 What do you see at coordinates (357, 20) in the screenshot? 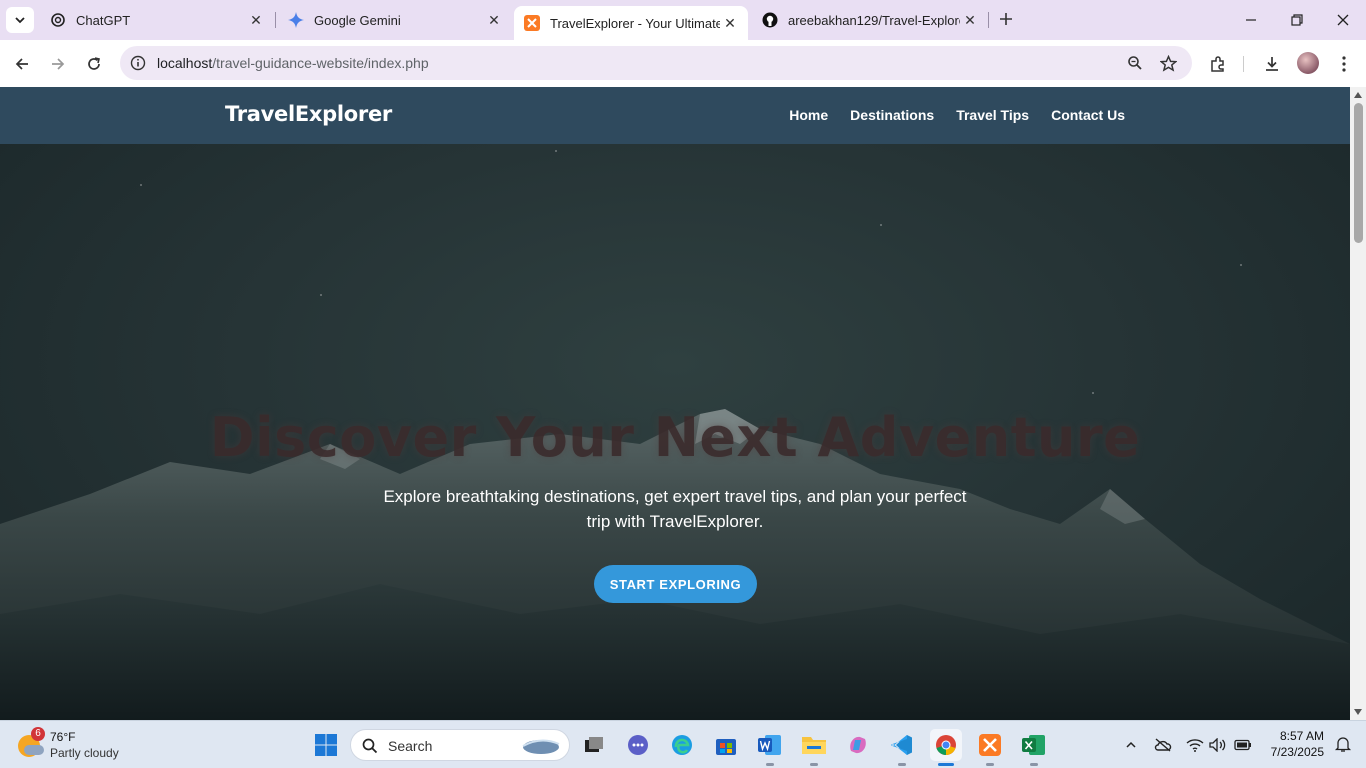
I see `tab-title: Google Gemini` at bounding box center [357, 20].